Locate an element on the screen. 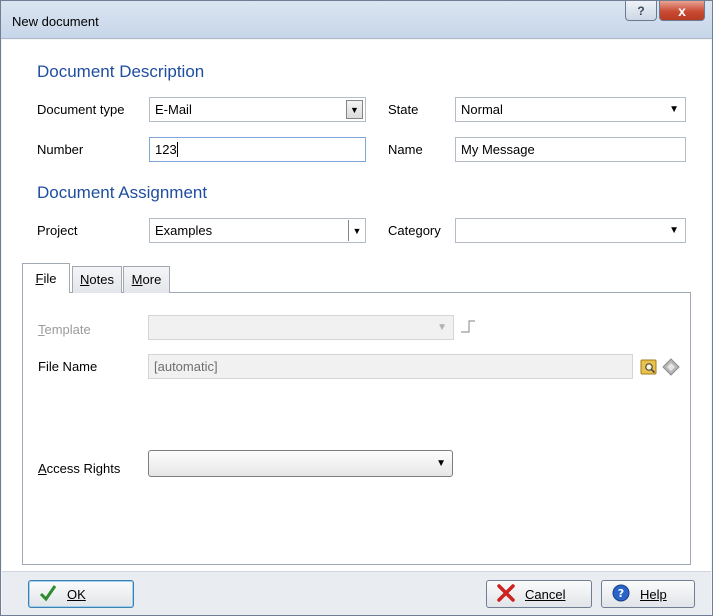 This screenshot has width=713, height=616. access-rights-label-rest: ccess Rights is located at coordinates (83, 468).